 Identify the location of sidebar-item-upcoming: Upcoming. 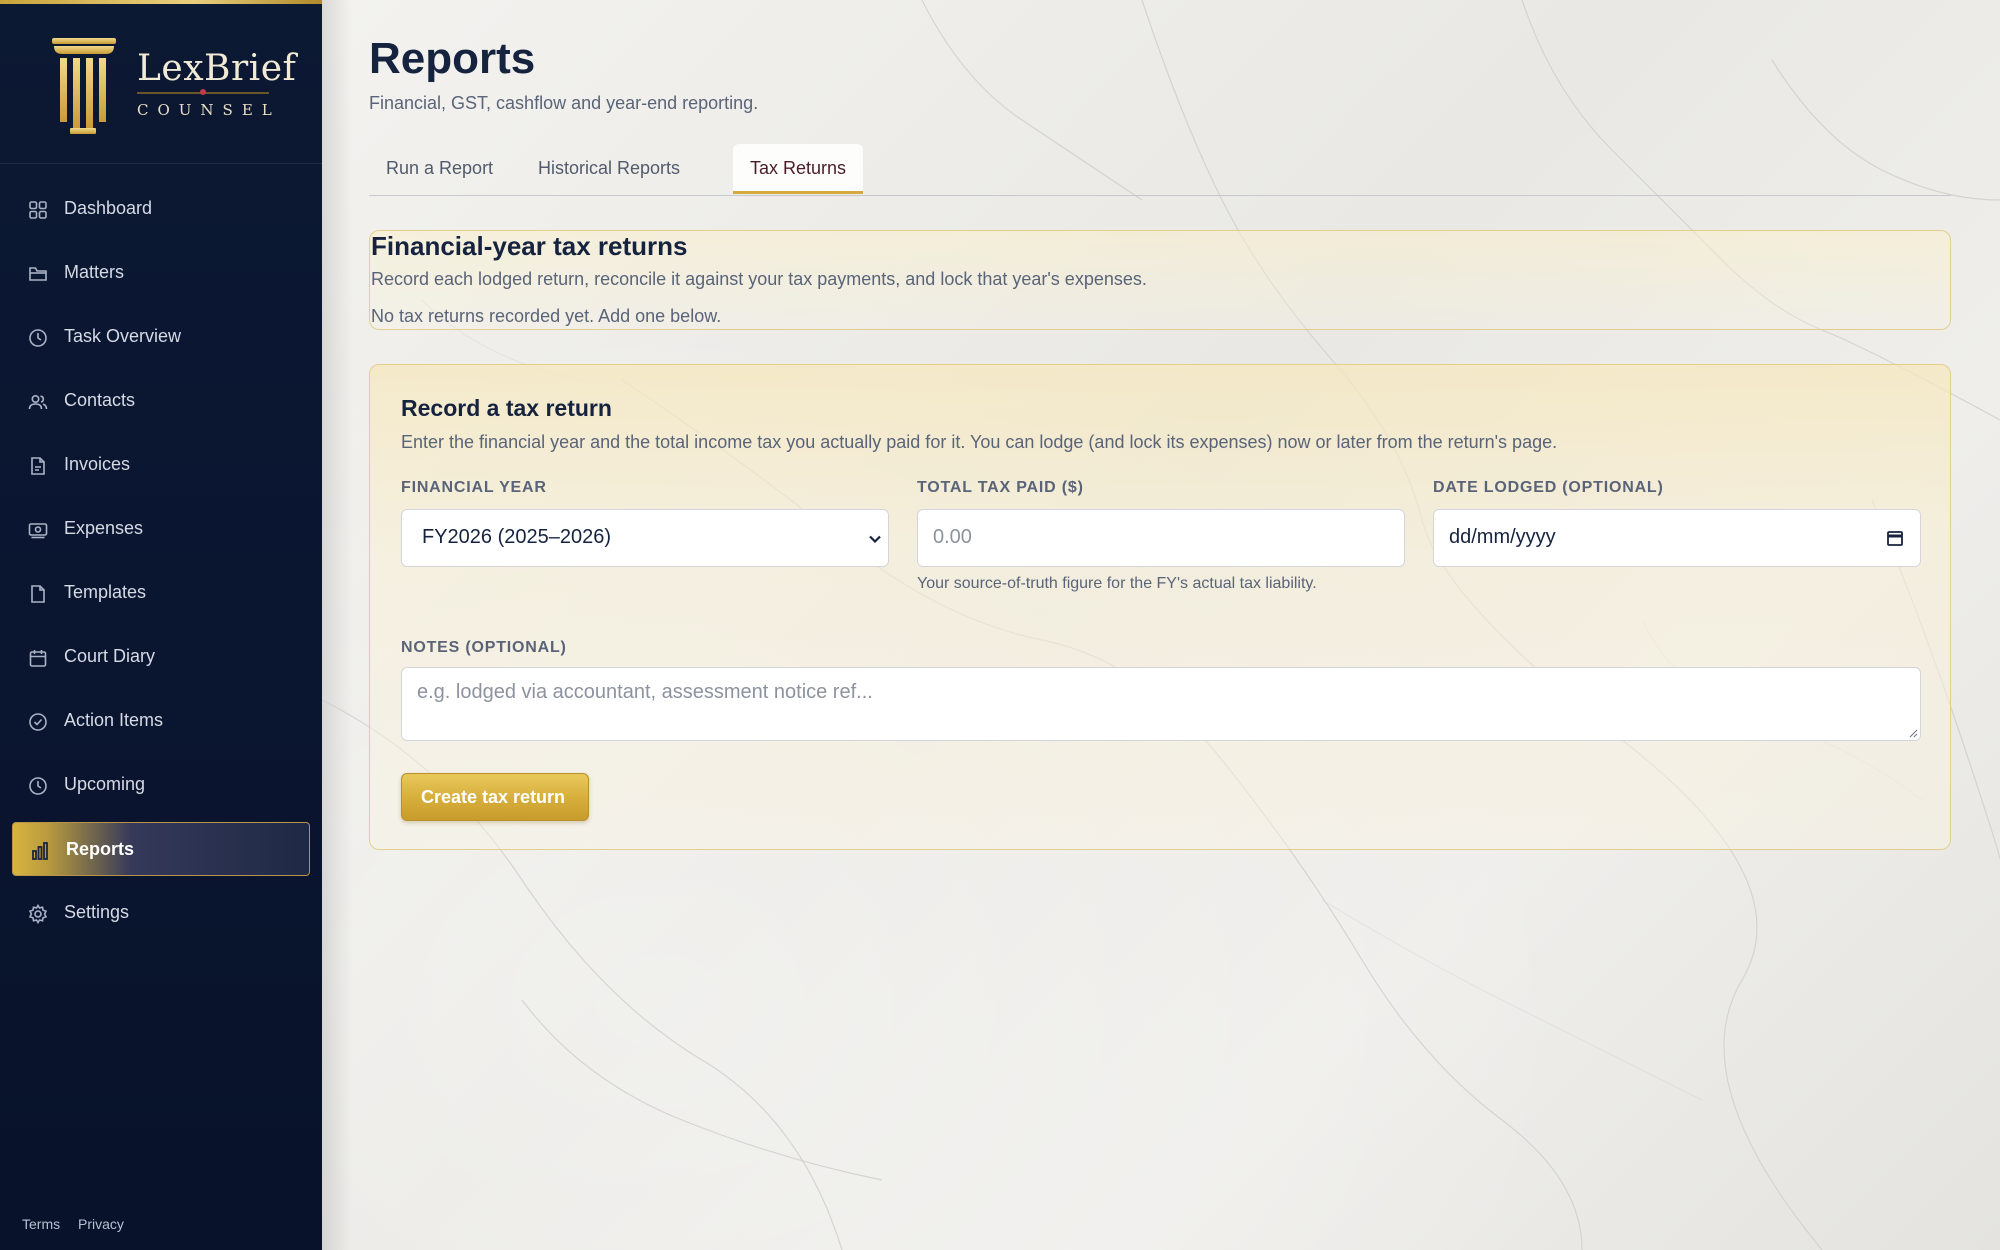
(161, 785).